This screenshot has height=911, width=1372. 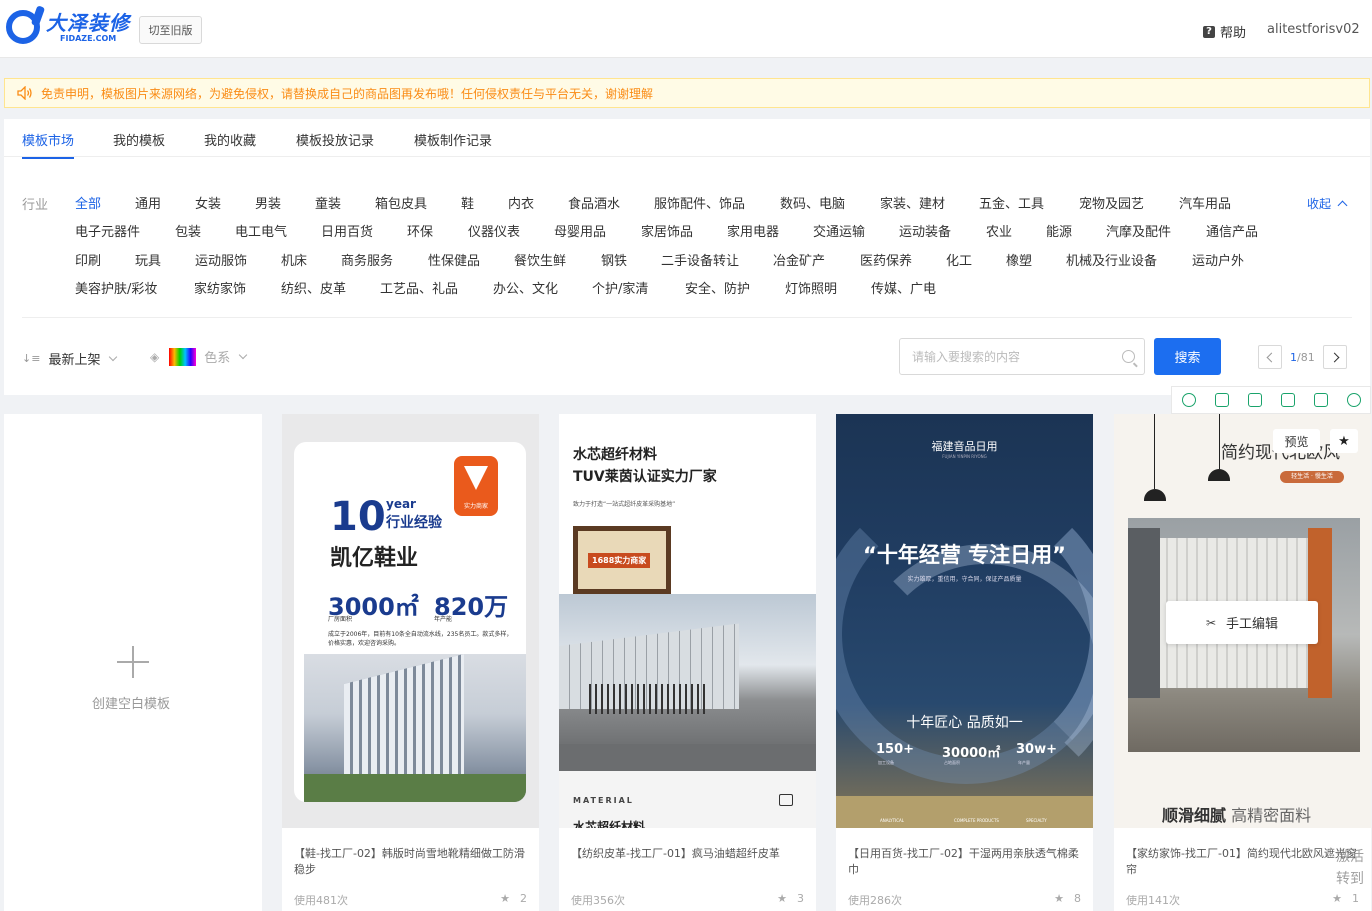 I want to click on card-title: 【家纺家饰-找工厂-01】简约现代北欧风遮光窗帘, so click(x=1244, y=862).